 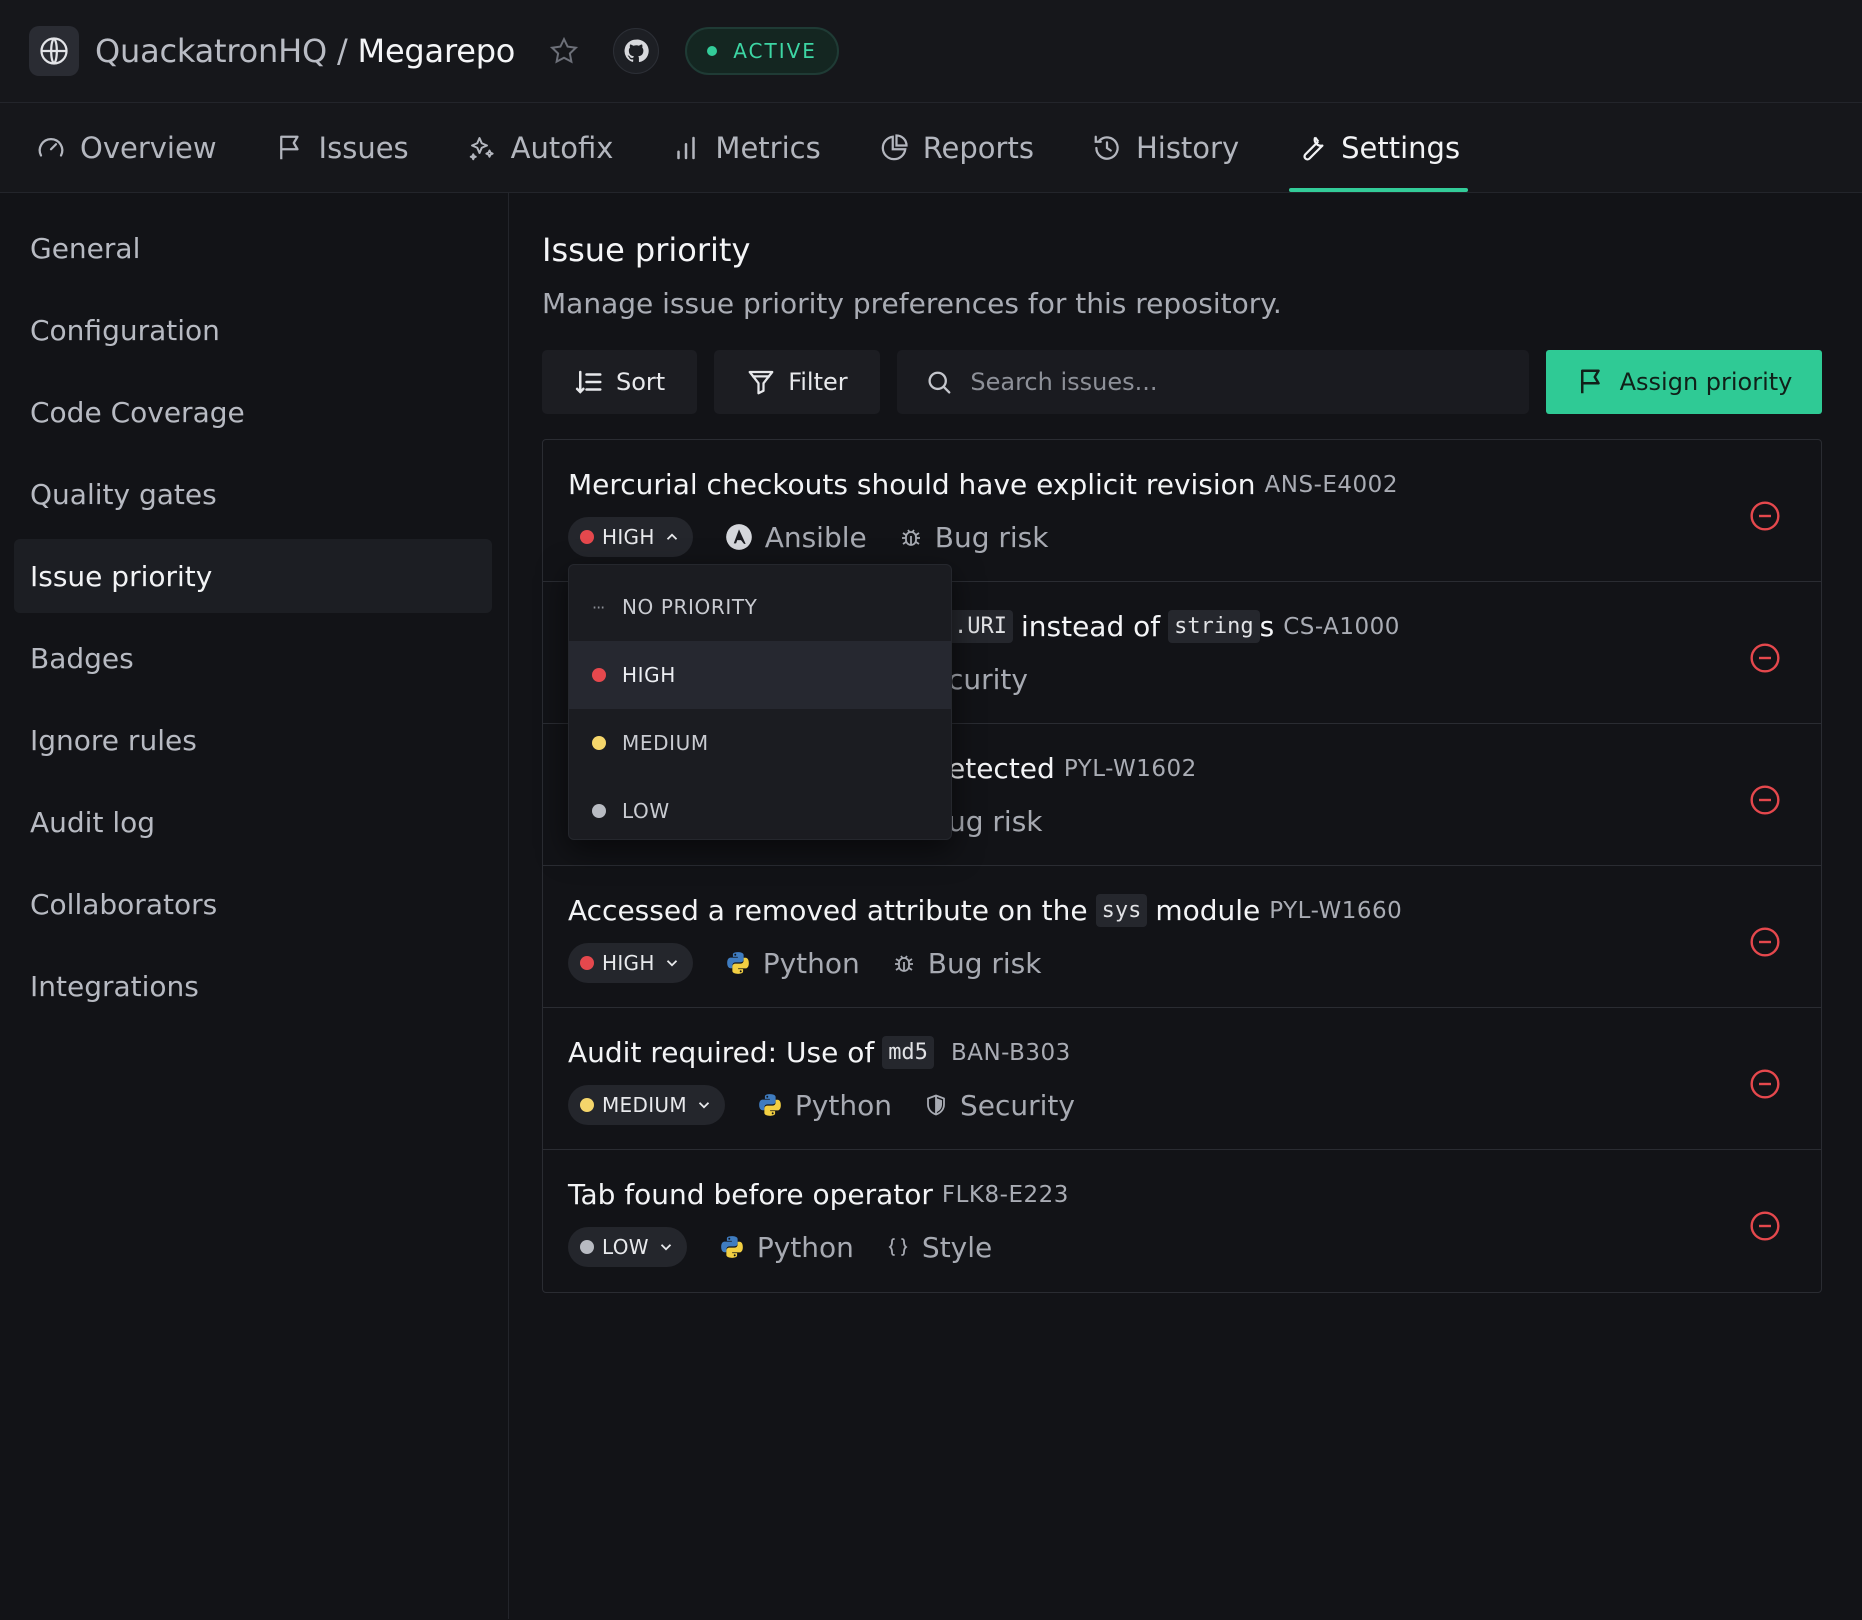 What do you see at coordinates (437, 51) in the screenshot?
I see `repo-name: Megarepo` at bounding box center [437, 51].